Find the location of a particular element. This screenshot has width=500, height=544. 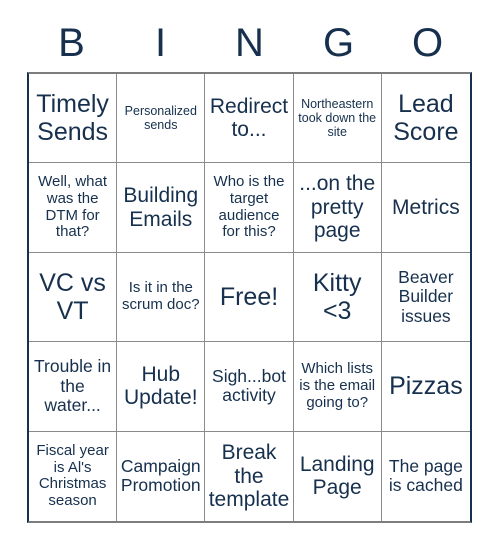

bingo-cell: Metrics is located at coordinates (425, 208).